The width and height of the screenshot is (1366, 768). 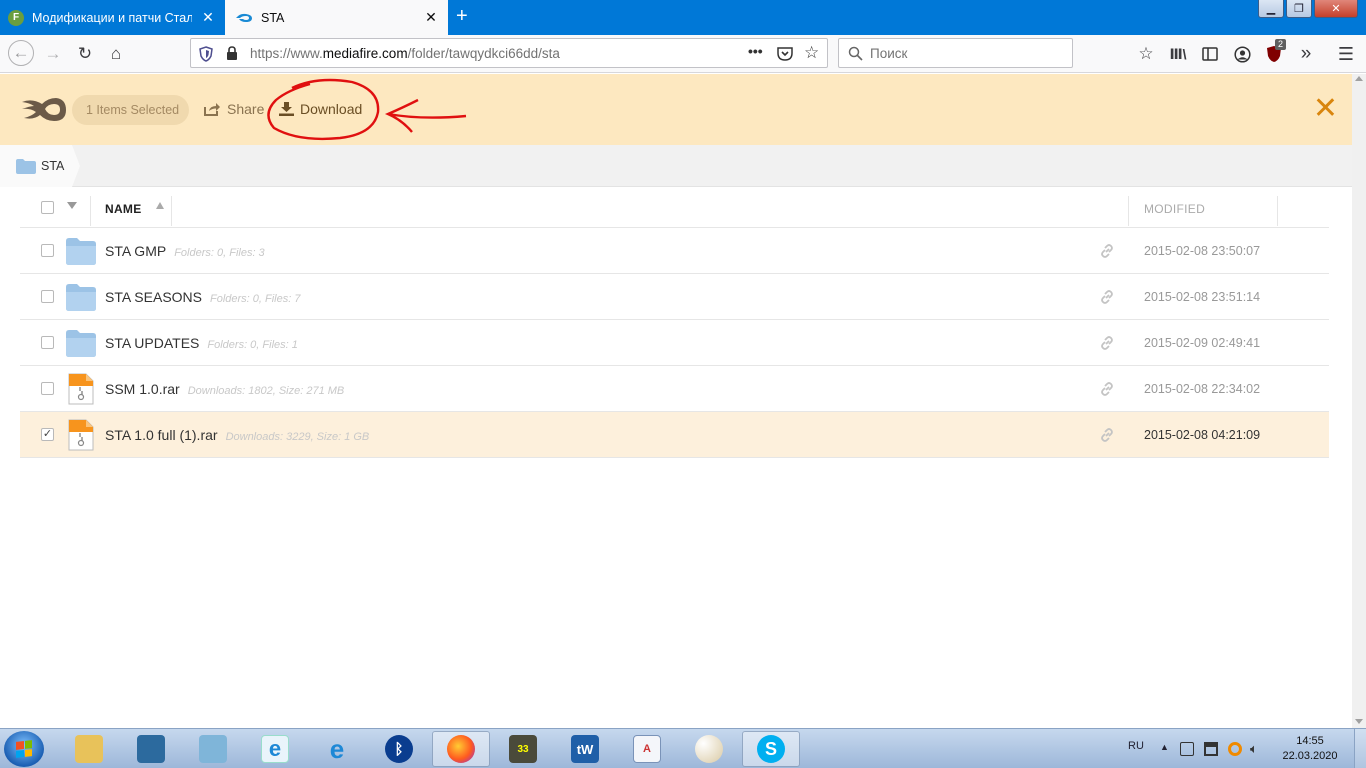 What do you see at coordinates (273, 17) in the screenshot?
I see `tab-label: STA` at bounding box center [273, 17].